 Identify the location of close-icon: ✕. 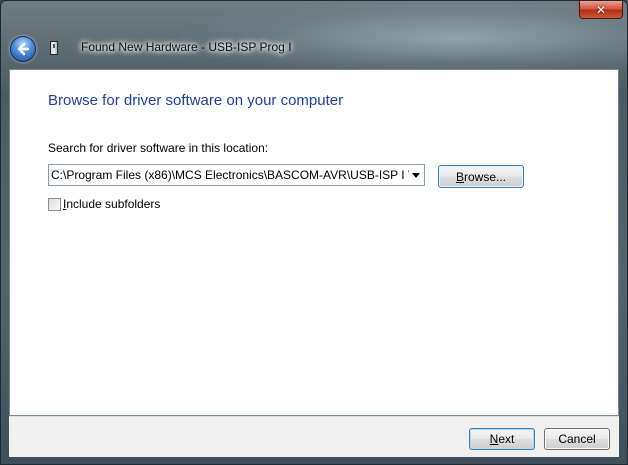
(601, 9).